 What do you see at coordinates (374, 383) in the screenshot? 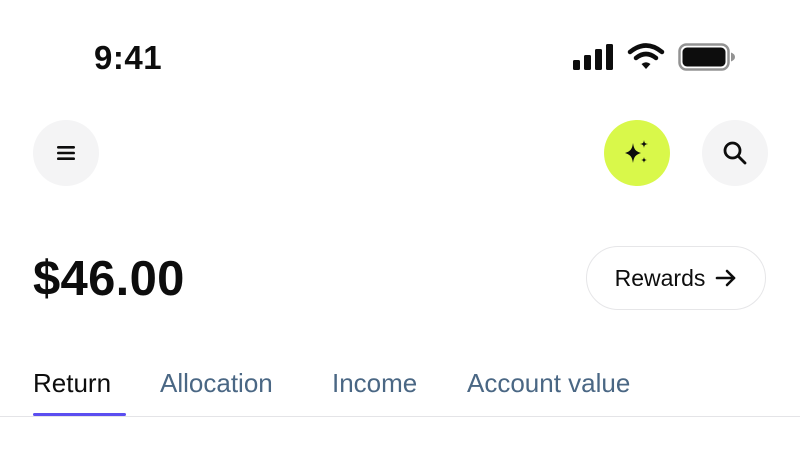
I see `tab-income: Income` at bounding box center [374, 383].